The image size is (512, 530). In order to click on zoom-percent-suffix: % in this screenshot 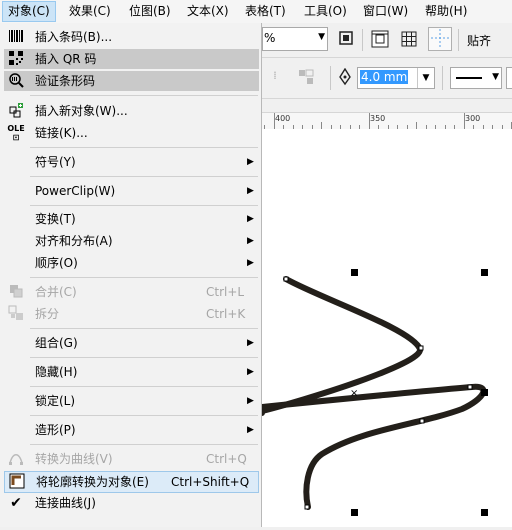, I will do `click(270, 38)`.